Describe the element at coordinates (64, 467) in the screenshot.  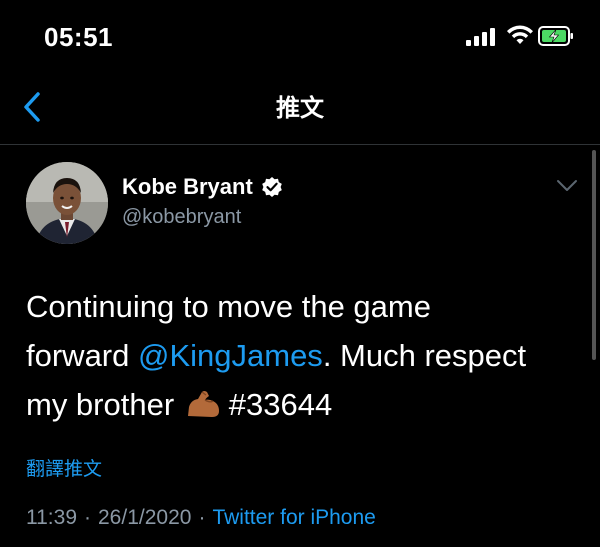
I see `translate-tweet-link: 翻譯推文` at that location.